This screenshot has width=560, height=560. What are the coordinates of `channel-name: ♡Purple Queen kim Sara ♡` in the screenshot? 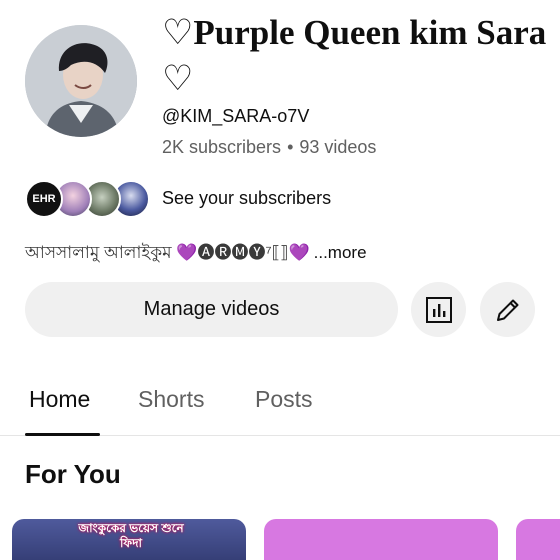 It's located at (354, 55).